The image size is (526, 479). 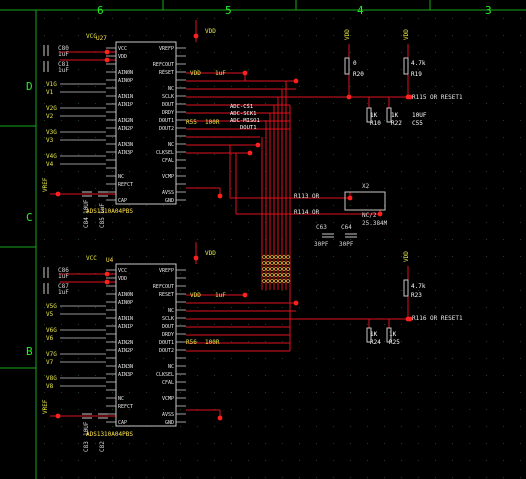 What do you see at coordinates (45, 406) in the screenshot?
I see `vref-label-bottom: VREF` at bounding box center [45, 406].